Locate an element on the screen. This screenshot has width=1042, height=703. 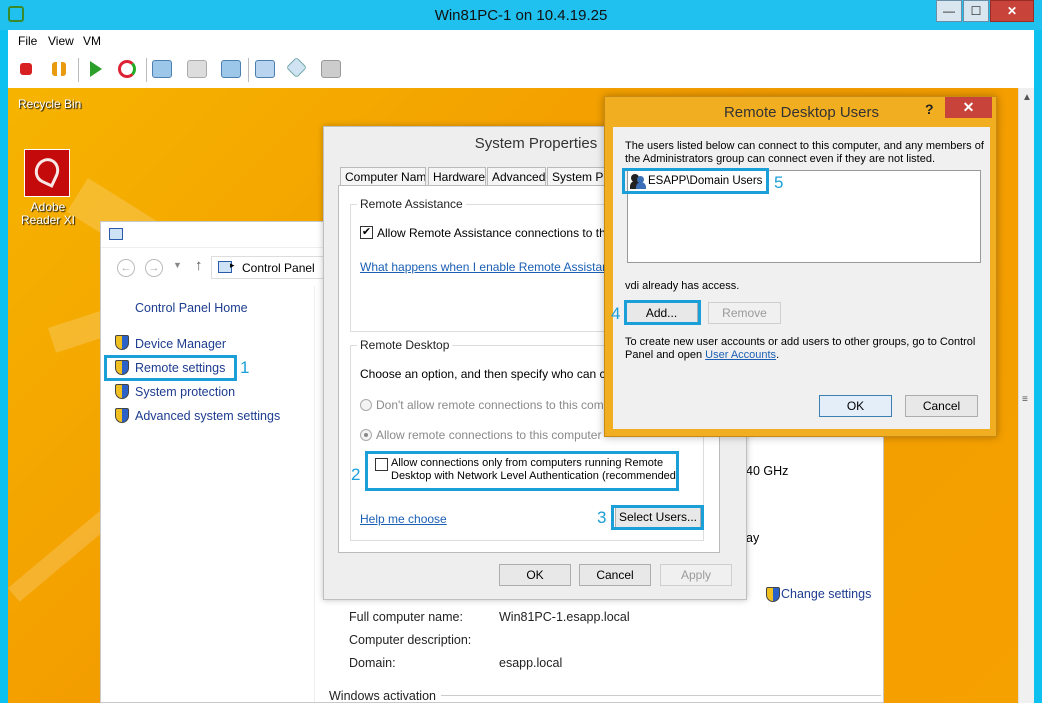
adobe-reader-icon is located at coordinates (47, 173).